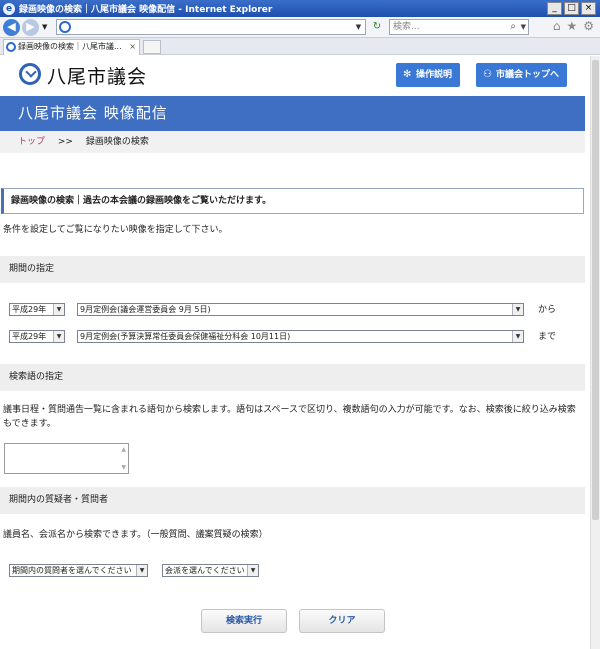 This screenshot has width=600, height=649. I want to click on search-dropdown-icon: ▼, so click(523, 27).